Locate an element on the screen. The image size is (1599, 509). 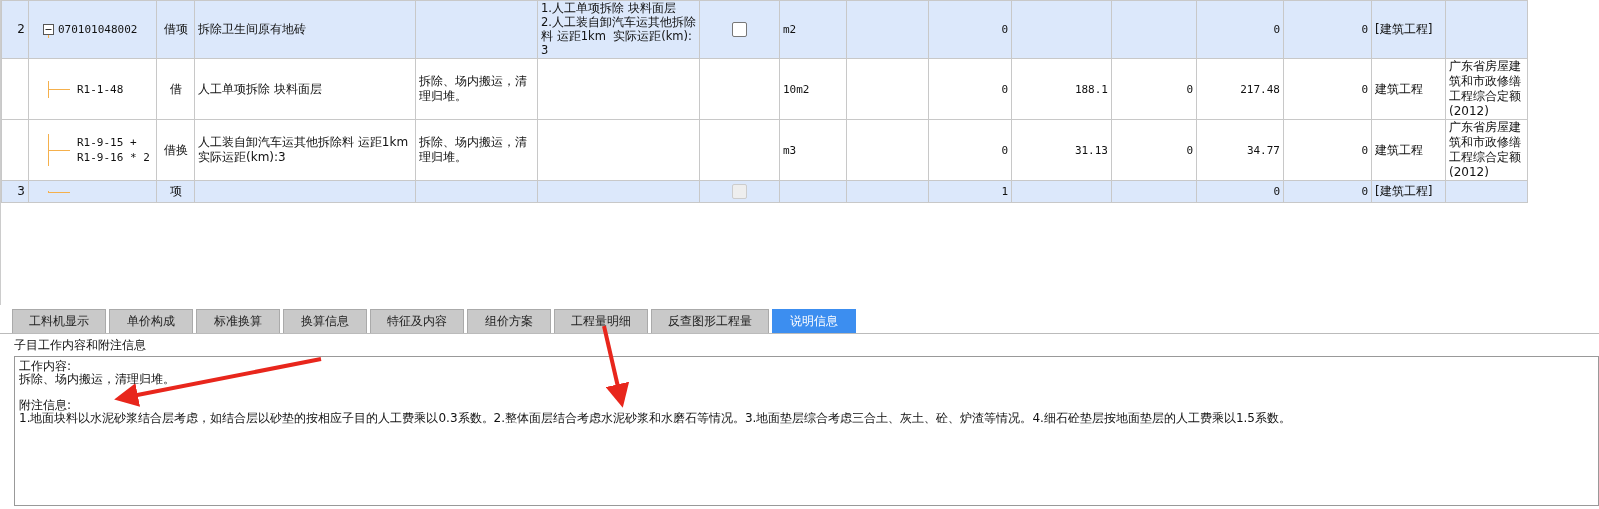
section-text: 1.地面块料以水泥砂浆结合层考虑，如结合层以砂垫的按相应子目的人工费乘以0.3系数。2.整体面层结合考虑水泥砂浆和水磨石等情况。3.地面垫层综合考虑三合土、灰土、砼、炉渣等情况。4.细石砼垫层按地面垫层的人工费乘以1.5系数。 is located at coordinates (655, 418).